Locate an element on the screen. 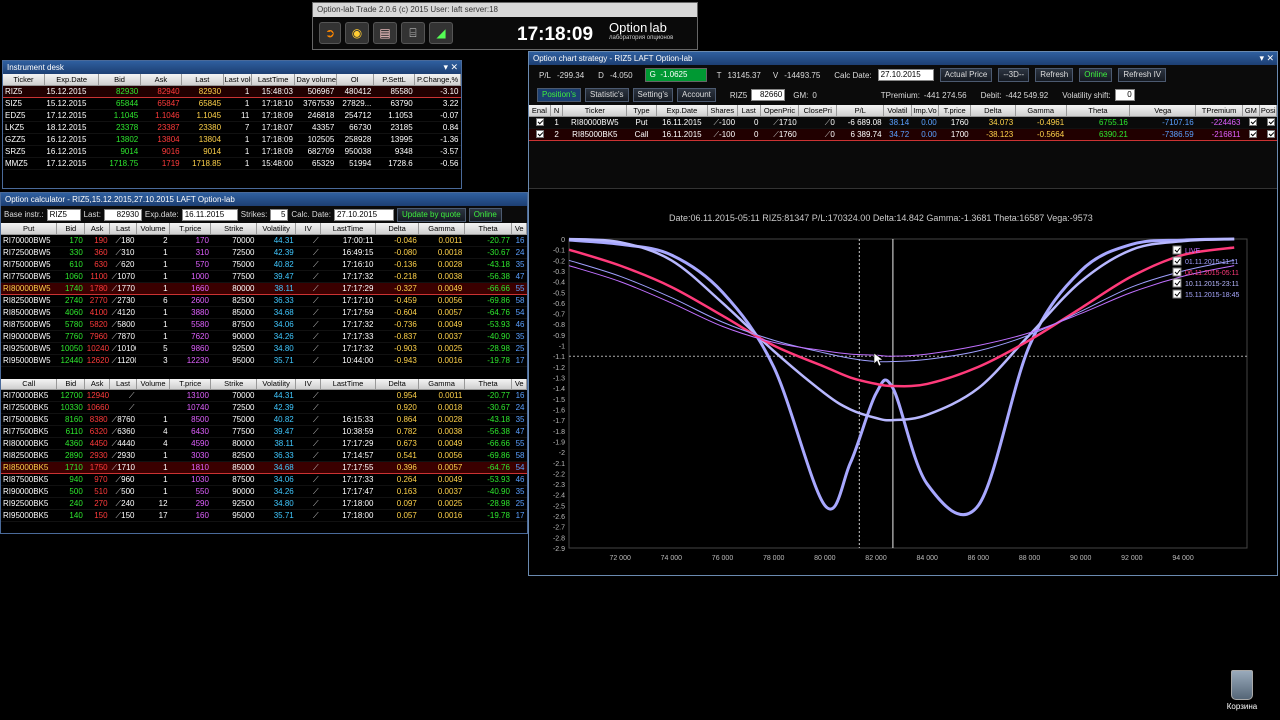 This screenshot has height=720, width=1280. column-header: OpenPric is located at coordinates (780, 111).